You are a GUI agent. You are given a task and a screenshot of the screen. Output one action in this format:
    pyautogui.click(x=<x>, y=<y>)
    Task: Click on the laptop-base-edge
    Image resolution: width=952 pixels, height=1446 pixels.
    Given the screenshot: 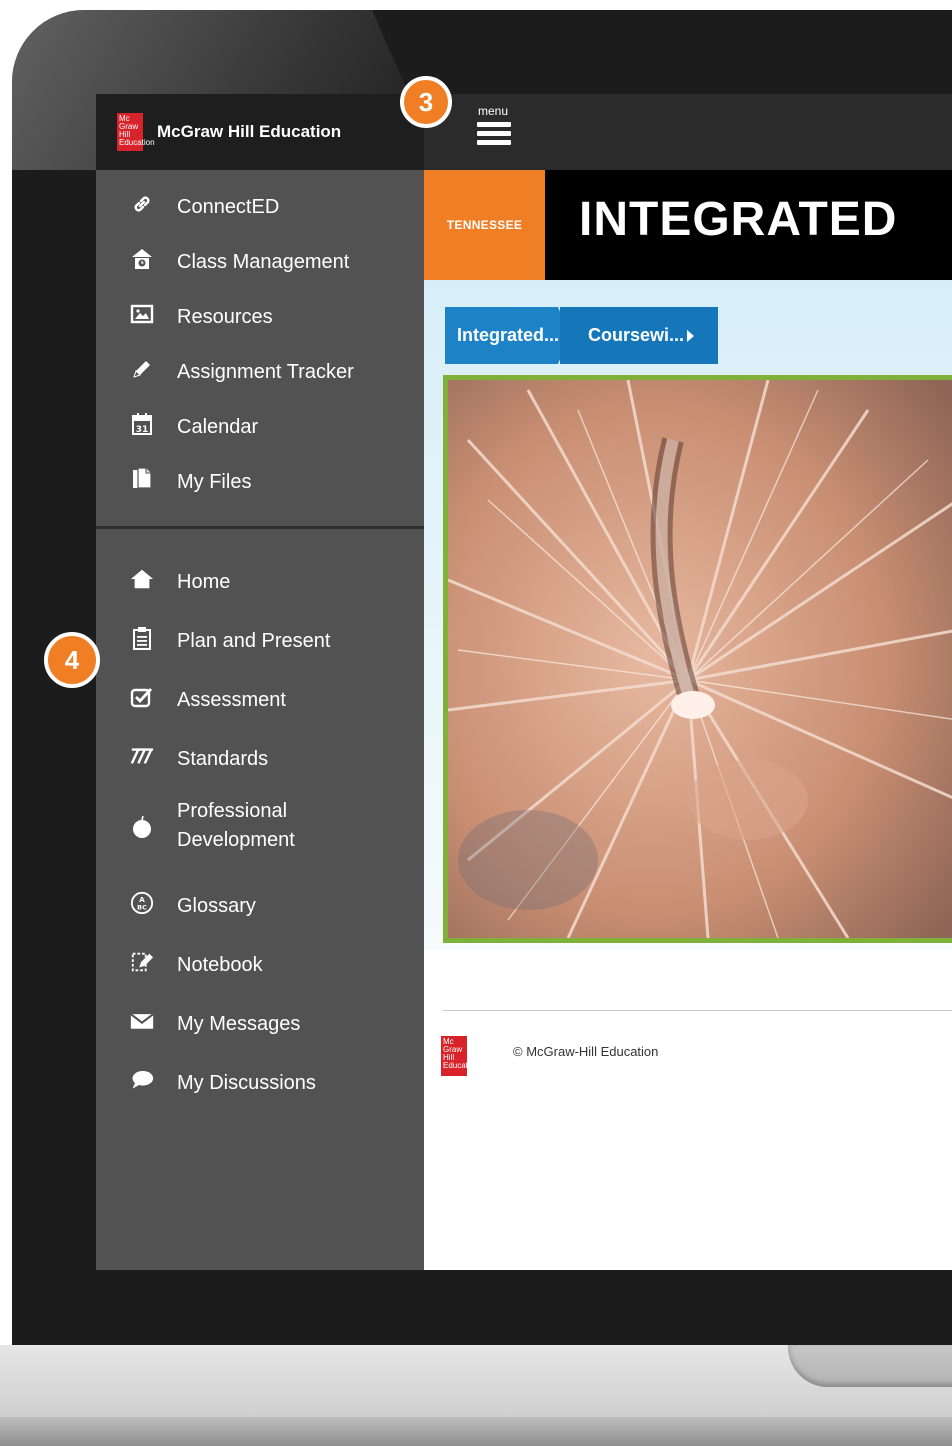 What is the action you would take?
    pyautogui.click(x=476, y=1431)
    